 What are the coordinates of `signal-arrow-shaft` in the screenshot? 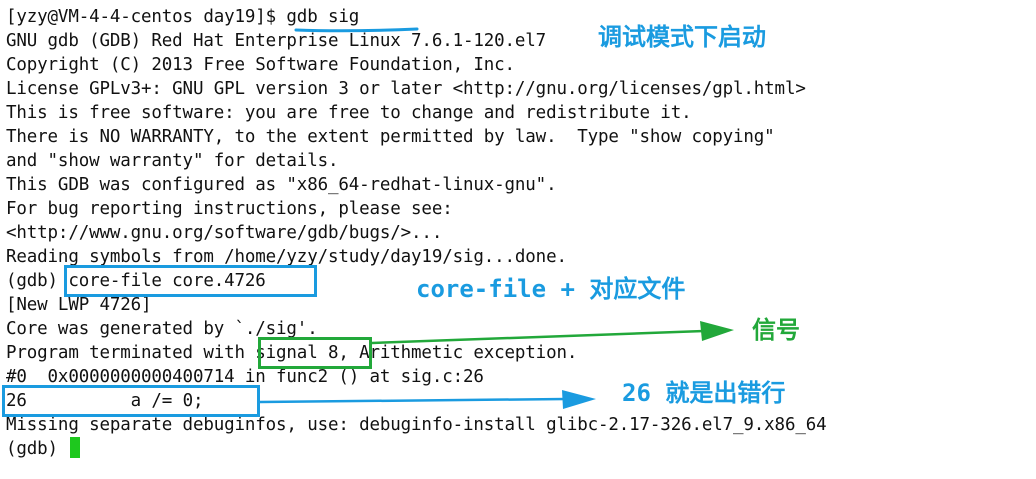 It's located at (538, 337).